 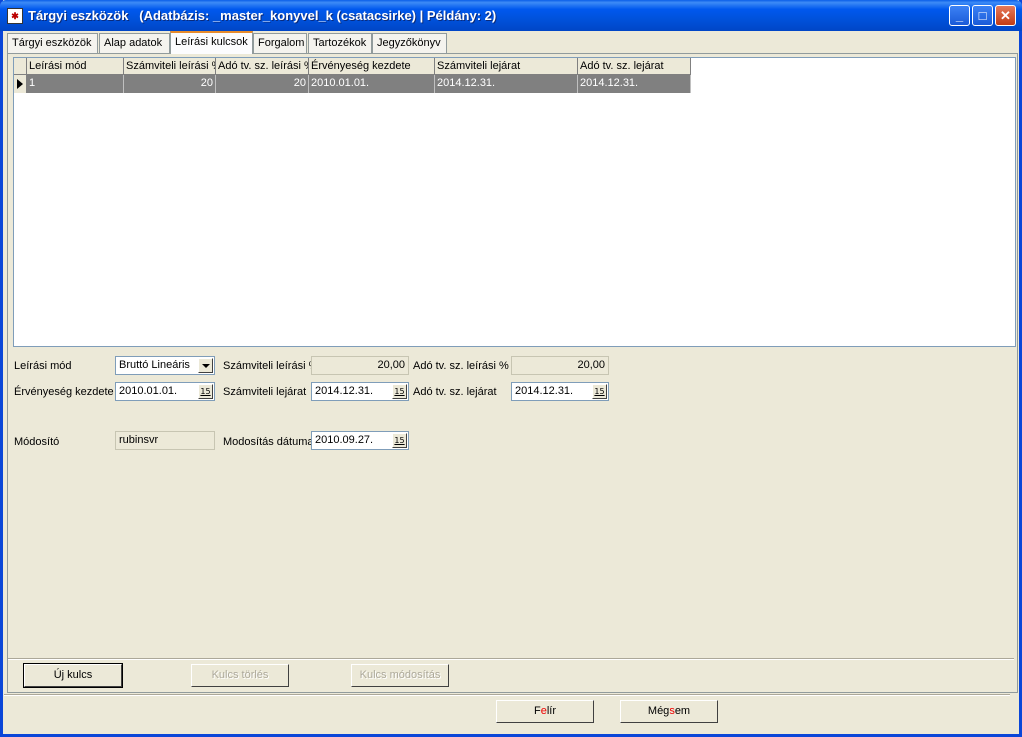 I want to click on szamviteli-lejarat-date-field: 2014.12.31. 15, so click(x=360, y=391).